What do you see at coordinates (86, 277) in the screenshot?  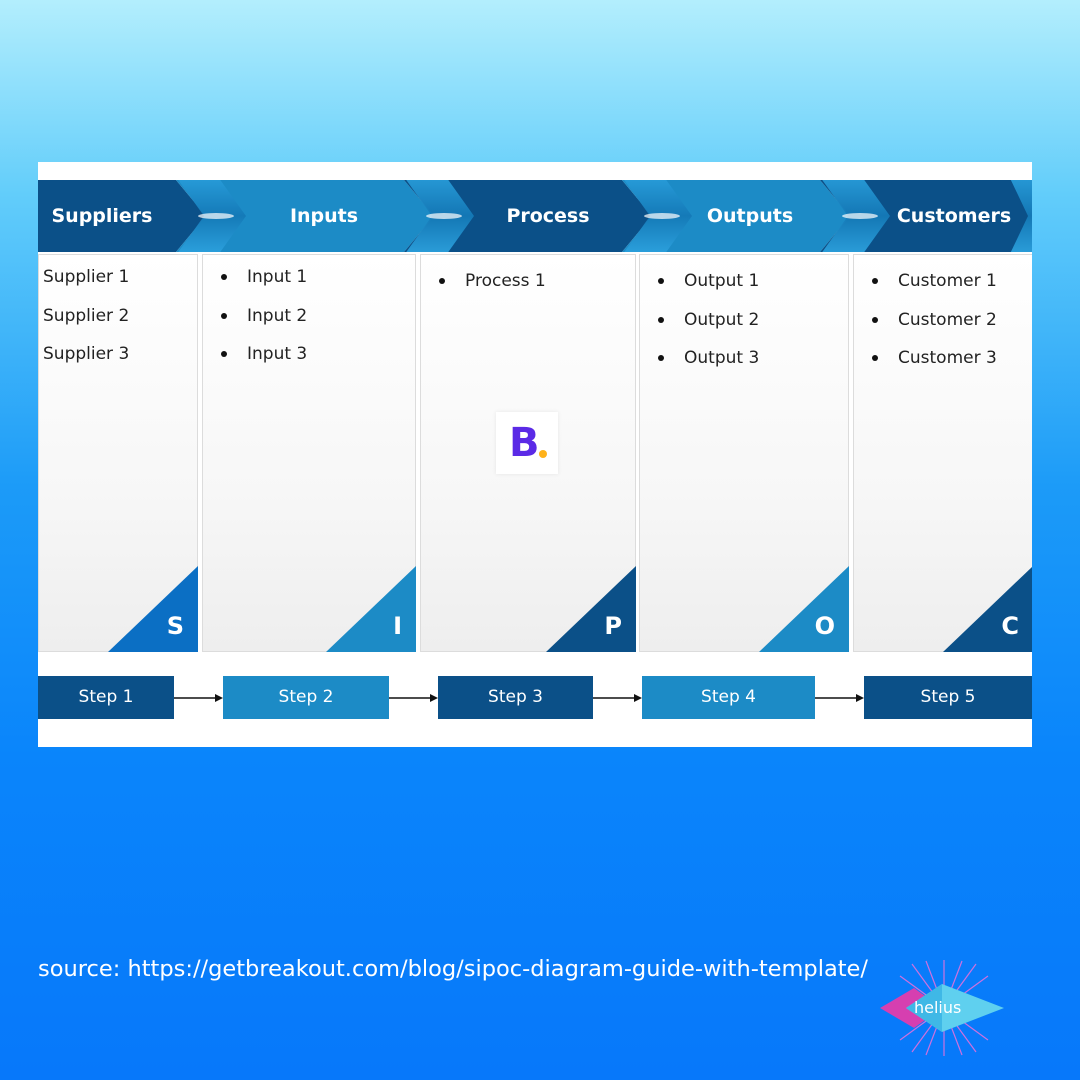 I see `list-item: Supplier 1` at bounding box center [86, 277].